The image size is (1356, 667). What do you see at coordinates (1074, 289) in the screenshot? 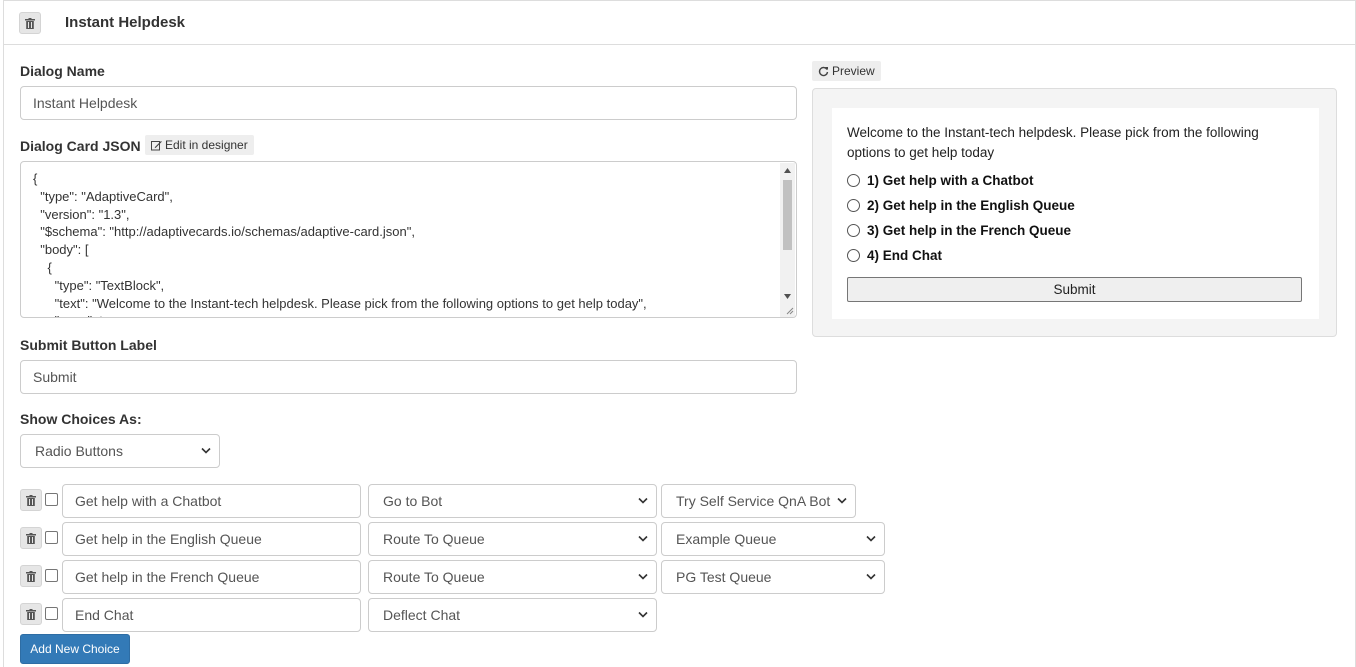
I see `card-submit-button: Submit` at bounding box center [1074, 289].